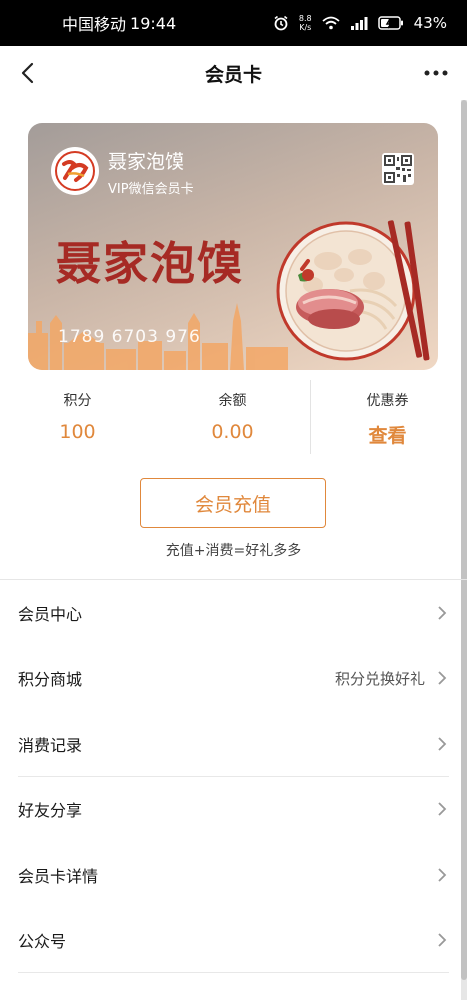 This screenshot has height=1000, width=467. I want to click on menu-item-label: 消费记录, so click(50, 745).